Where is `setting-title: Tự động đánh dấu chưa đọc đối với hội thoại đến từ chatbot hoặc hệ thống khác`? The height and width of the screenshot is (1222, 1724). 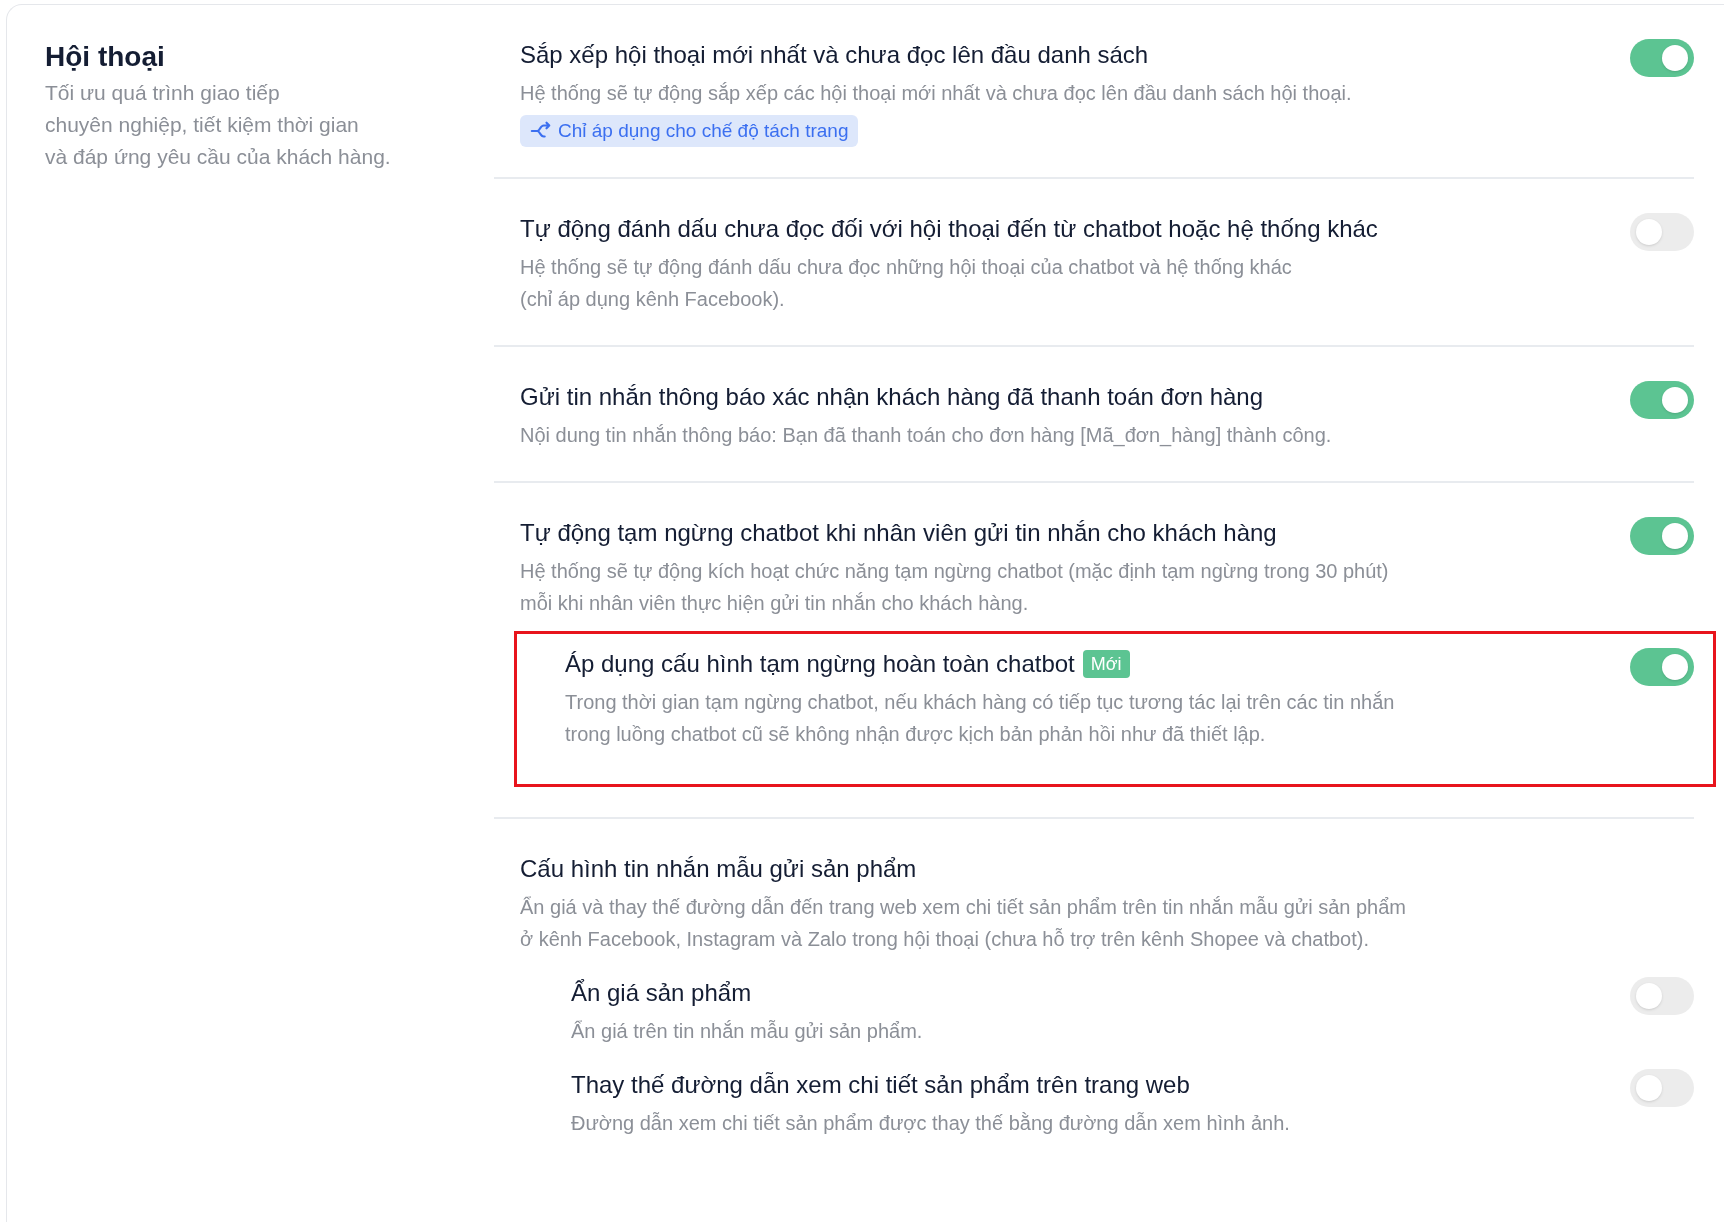
setting-title: Tự động đánh dấu chưa đọc đối với hội thoại đến từ chatbot hoặc hệ thống khác is located at coordinates (949, 229).